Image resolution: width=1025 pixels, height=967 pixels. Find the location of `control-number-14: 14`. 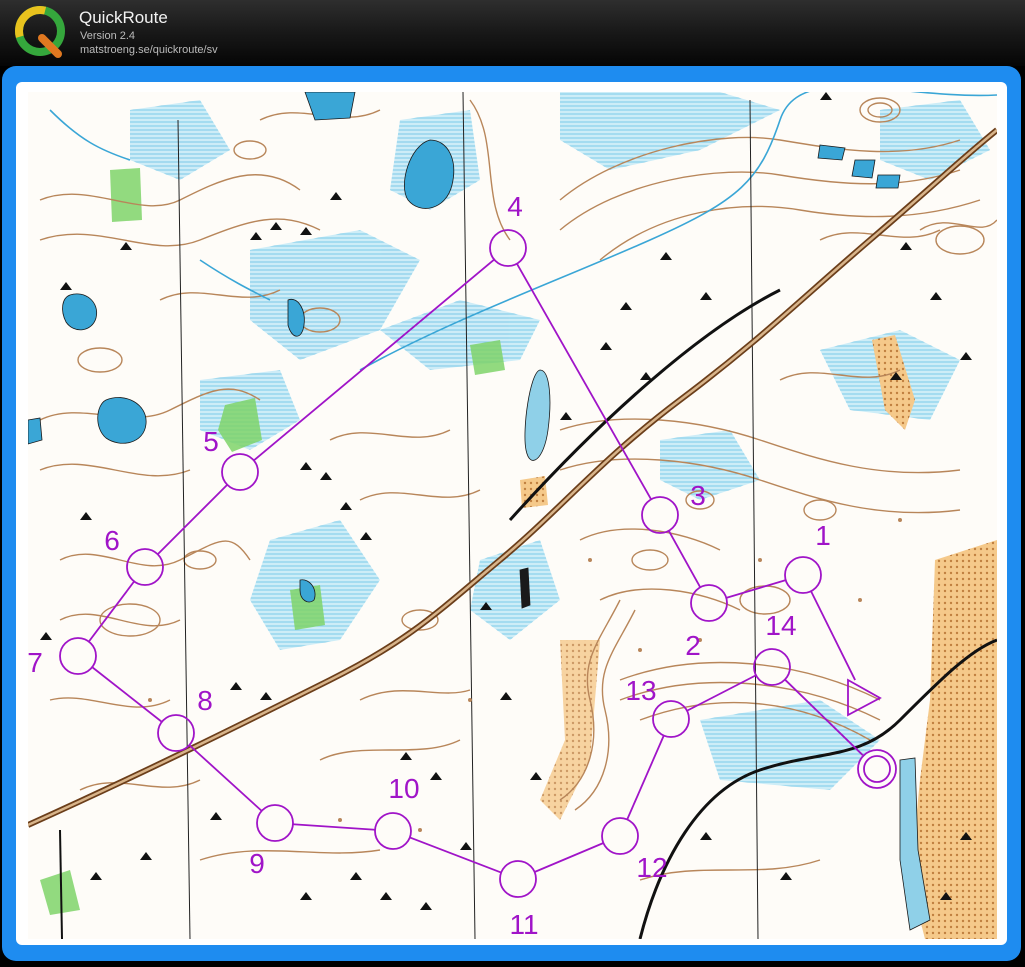

control-number-14: 14 is located at coordinates (780, 625).